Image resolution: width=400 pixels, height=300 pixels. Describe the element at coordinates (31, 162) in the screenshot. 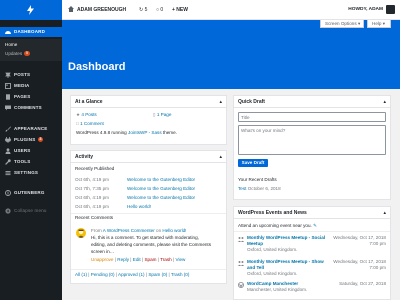

I see `sidebar-item-tools: TOOLS` at that location.